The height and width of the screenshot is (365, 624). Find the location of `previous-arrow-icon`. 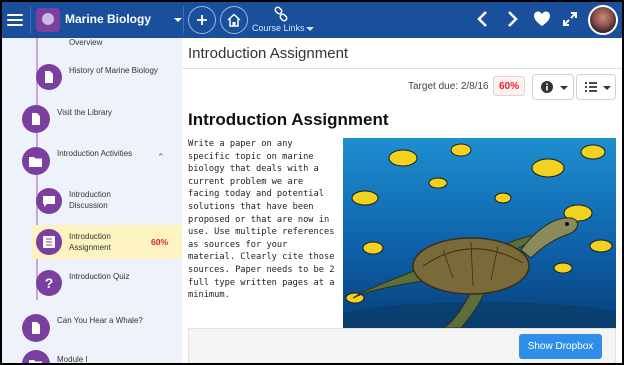

previous-arrow-icon is located at coordinates (483, 19).